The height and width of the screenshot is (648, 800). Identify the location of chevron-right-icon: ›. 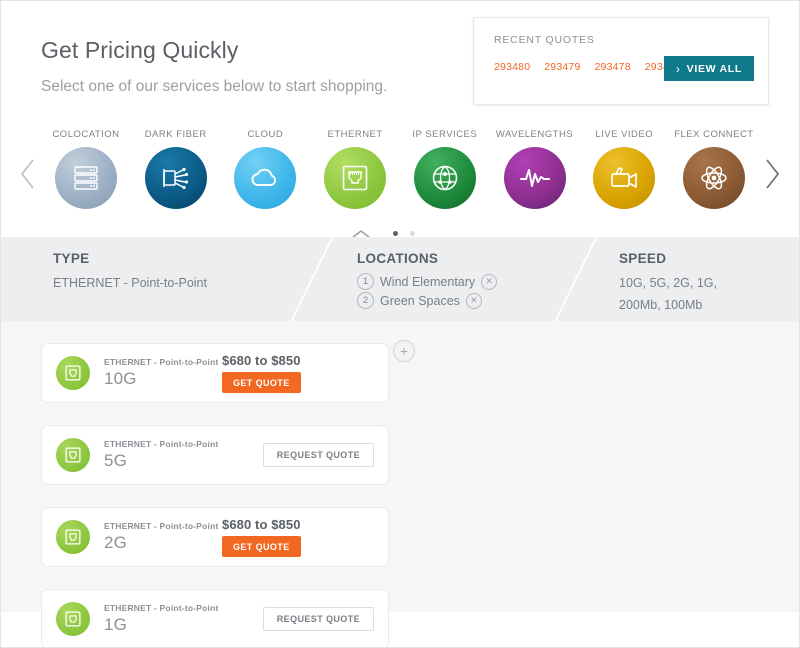
(678, 68).